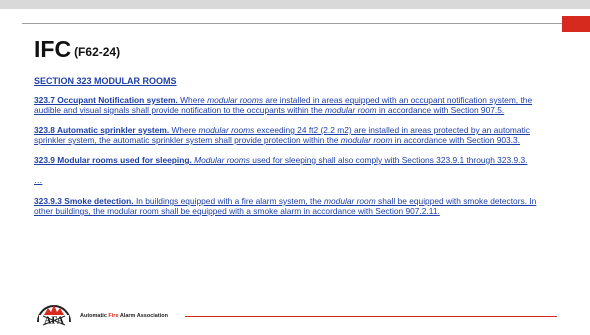 This screenshot has height=335, width=590. What do you see at coordinates (222, 160) in the screenshot?
I see `italic-term: Modular rooms` at bounding box center [222, 160].